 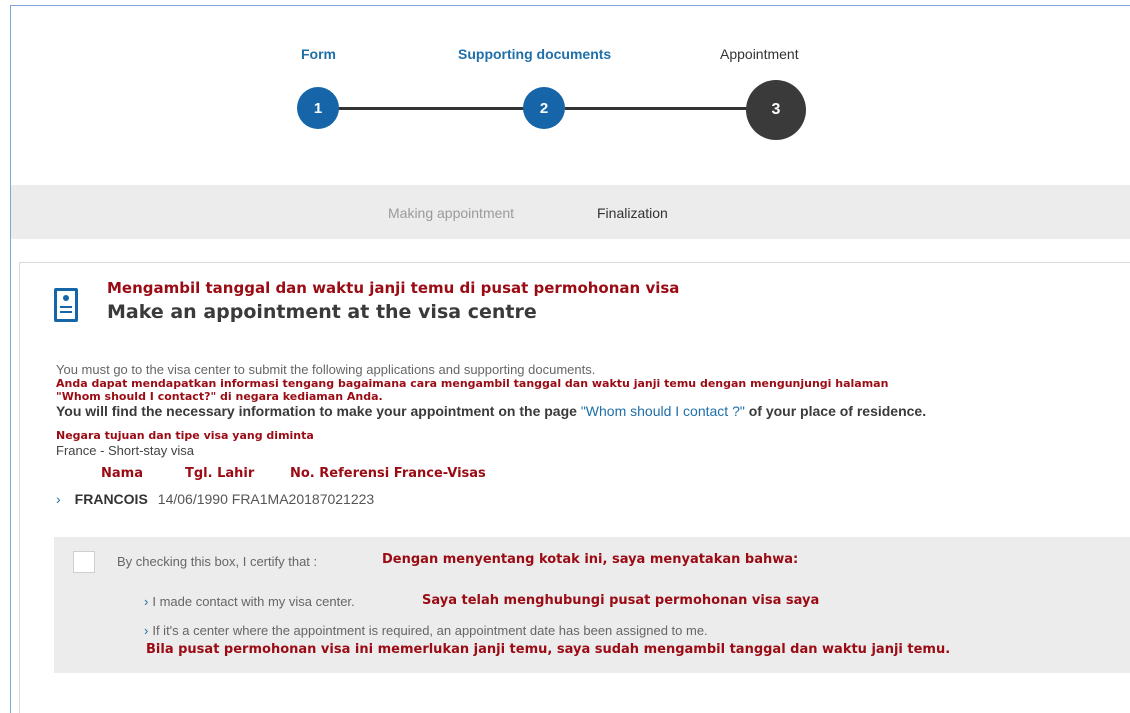 I want to click on column-label-reference: No. Referensi France-Visas, so click(x=388, y=473).